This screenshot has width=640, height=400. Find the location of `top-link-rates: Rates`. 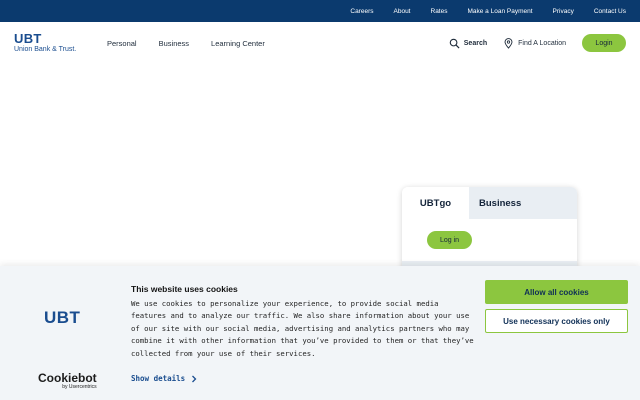

top-link-rates: Rates is located at coordinates (439, 11).